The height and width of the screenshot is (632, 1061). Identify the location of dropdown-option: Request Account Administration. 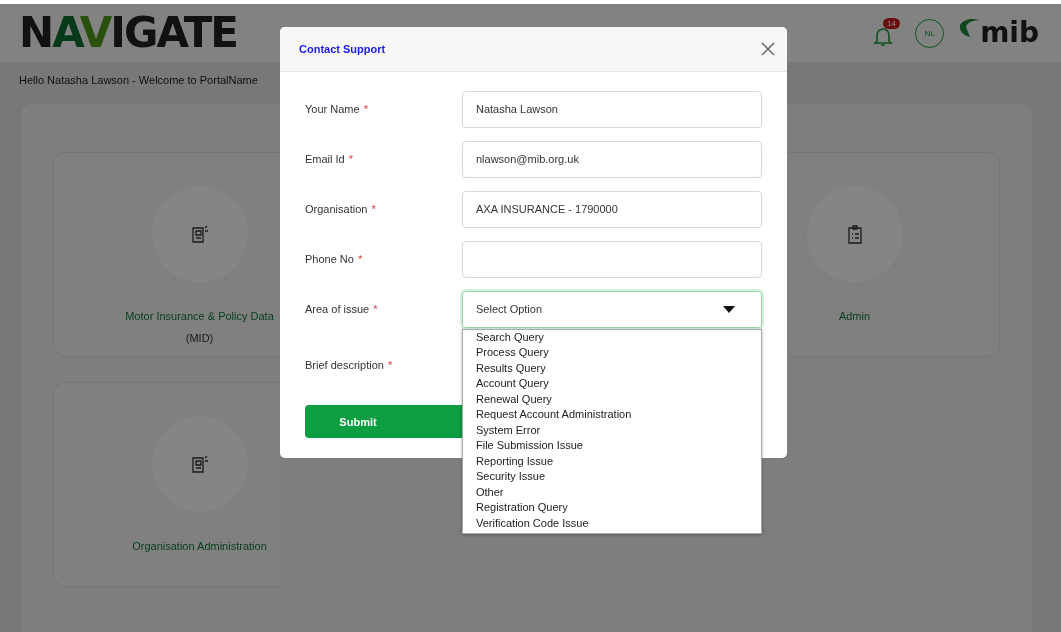
(618, 415).